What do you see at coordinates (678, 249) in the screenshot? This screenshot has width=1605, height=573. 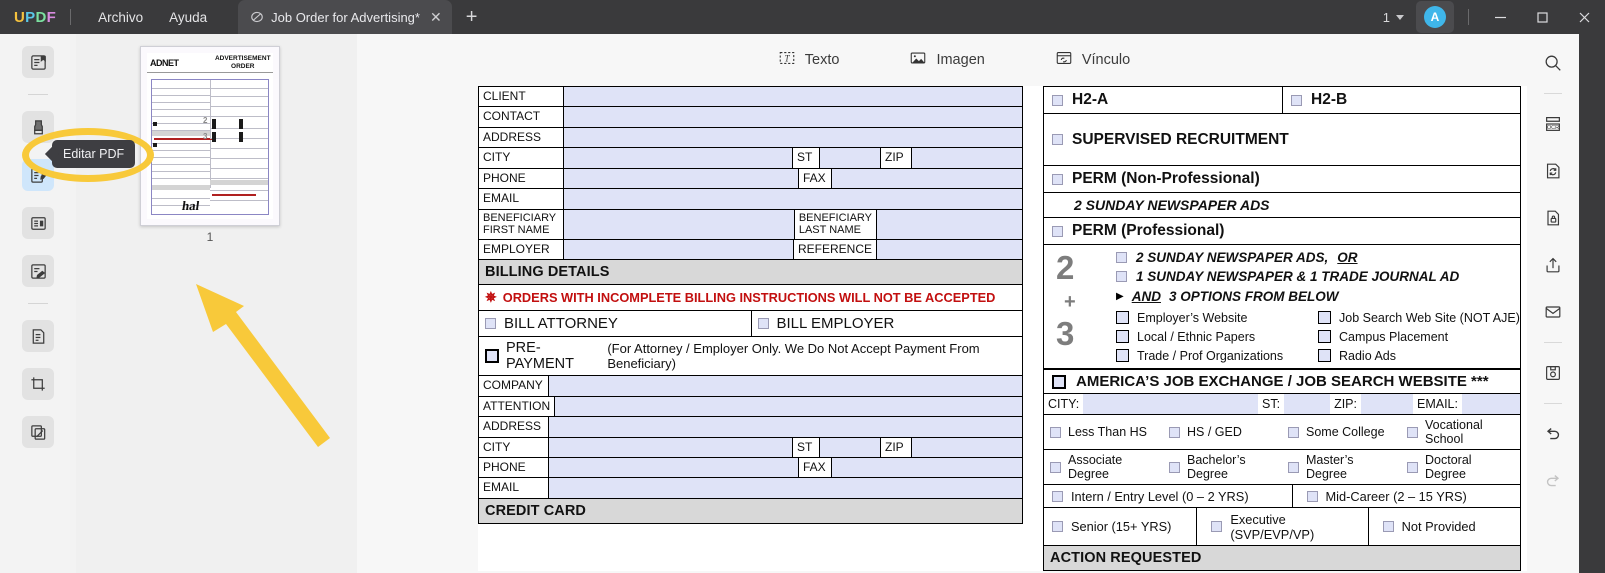 I see `employer-field` at bounding box center [678, 249].